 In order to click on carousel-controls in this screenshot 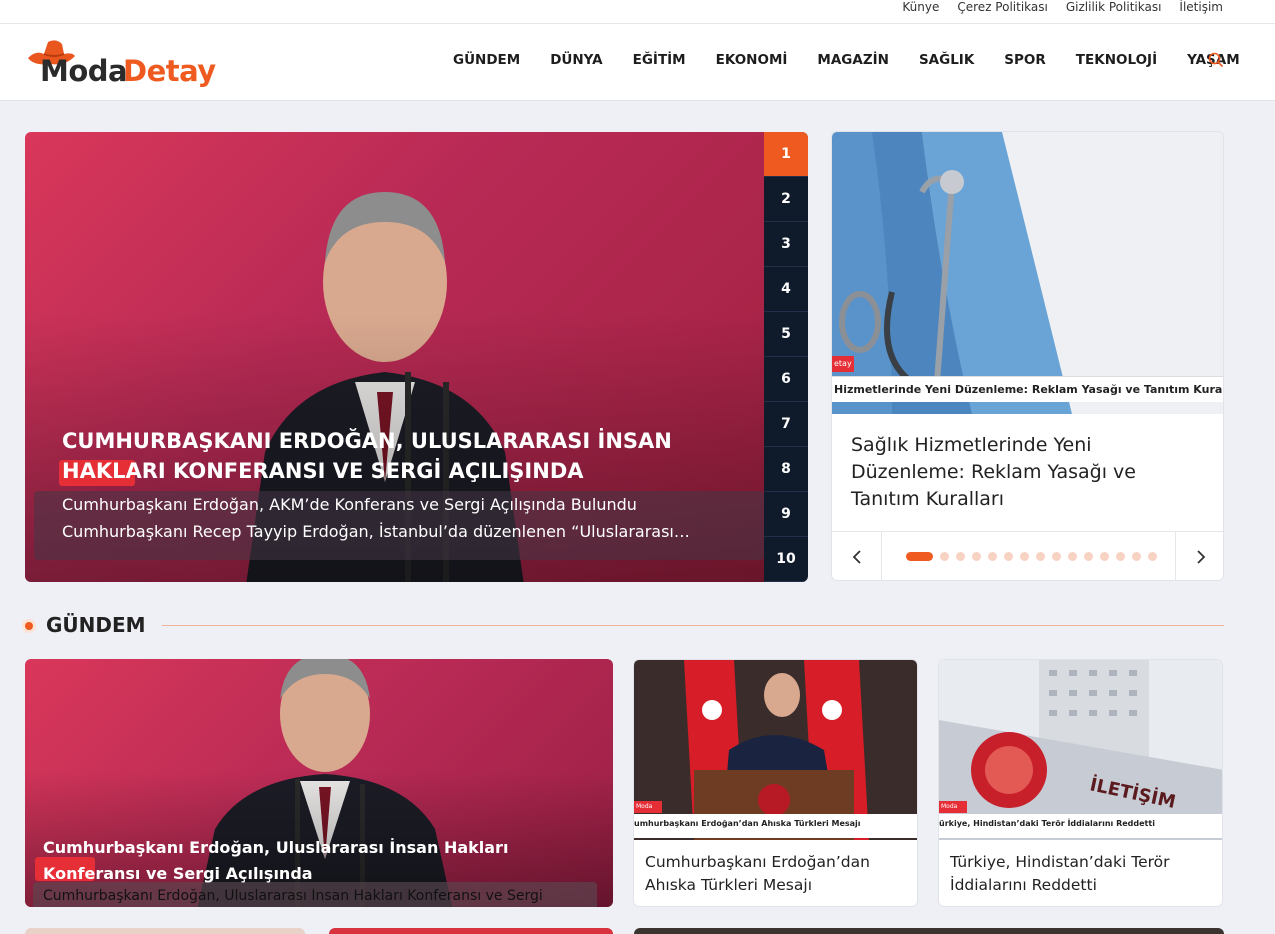, I will do `click(1027, 555)`.